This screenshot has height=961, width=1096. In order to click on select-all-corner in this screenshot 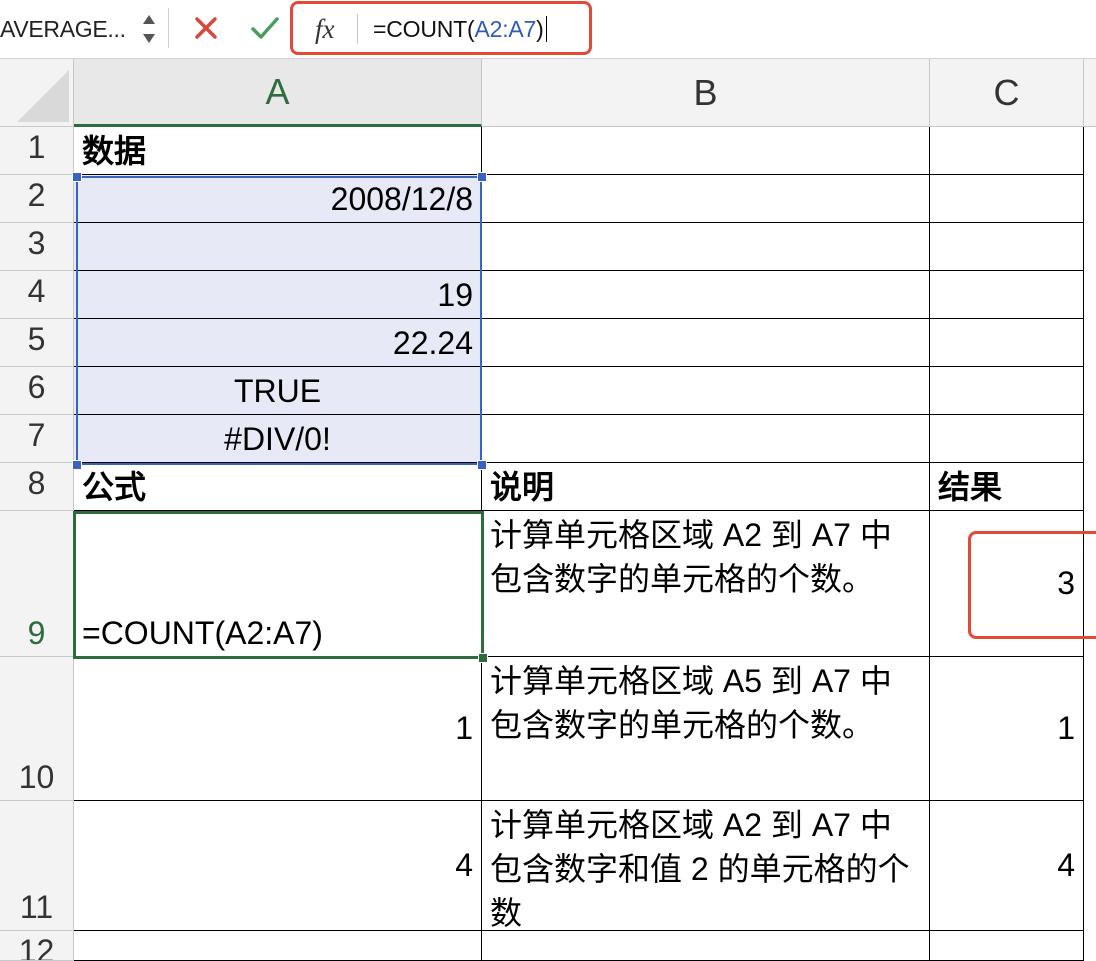, I will do `click(37, 93)`.